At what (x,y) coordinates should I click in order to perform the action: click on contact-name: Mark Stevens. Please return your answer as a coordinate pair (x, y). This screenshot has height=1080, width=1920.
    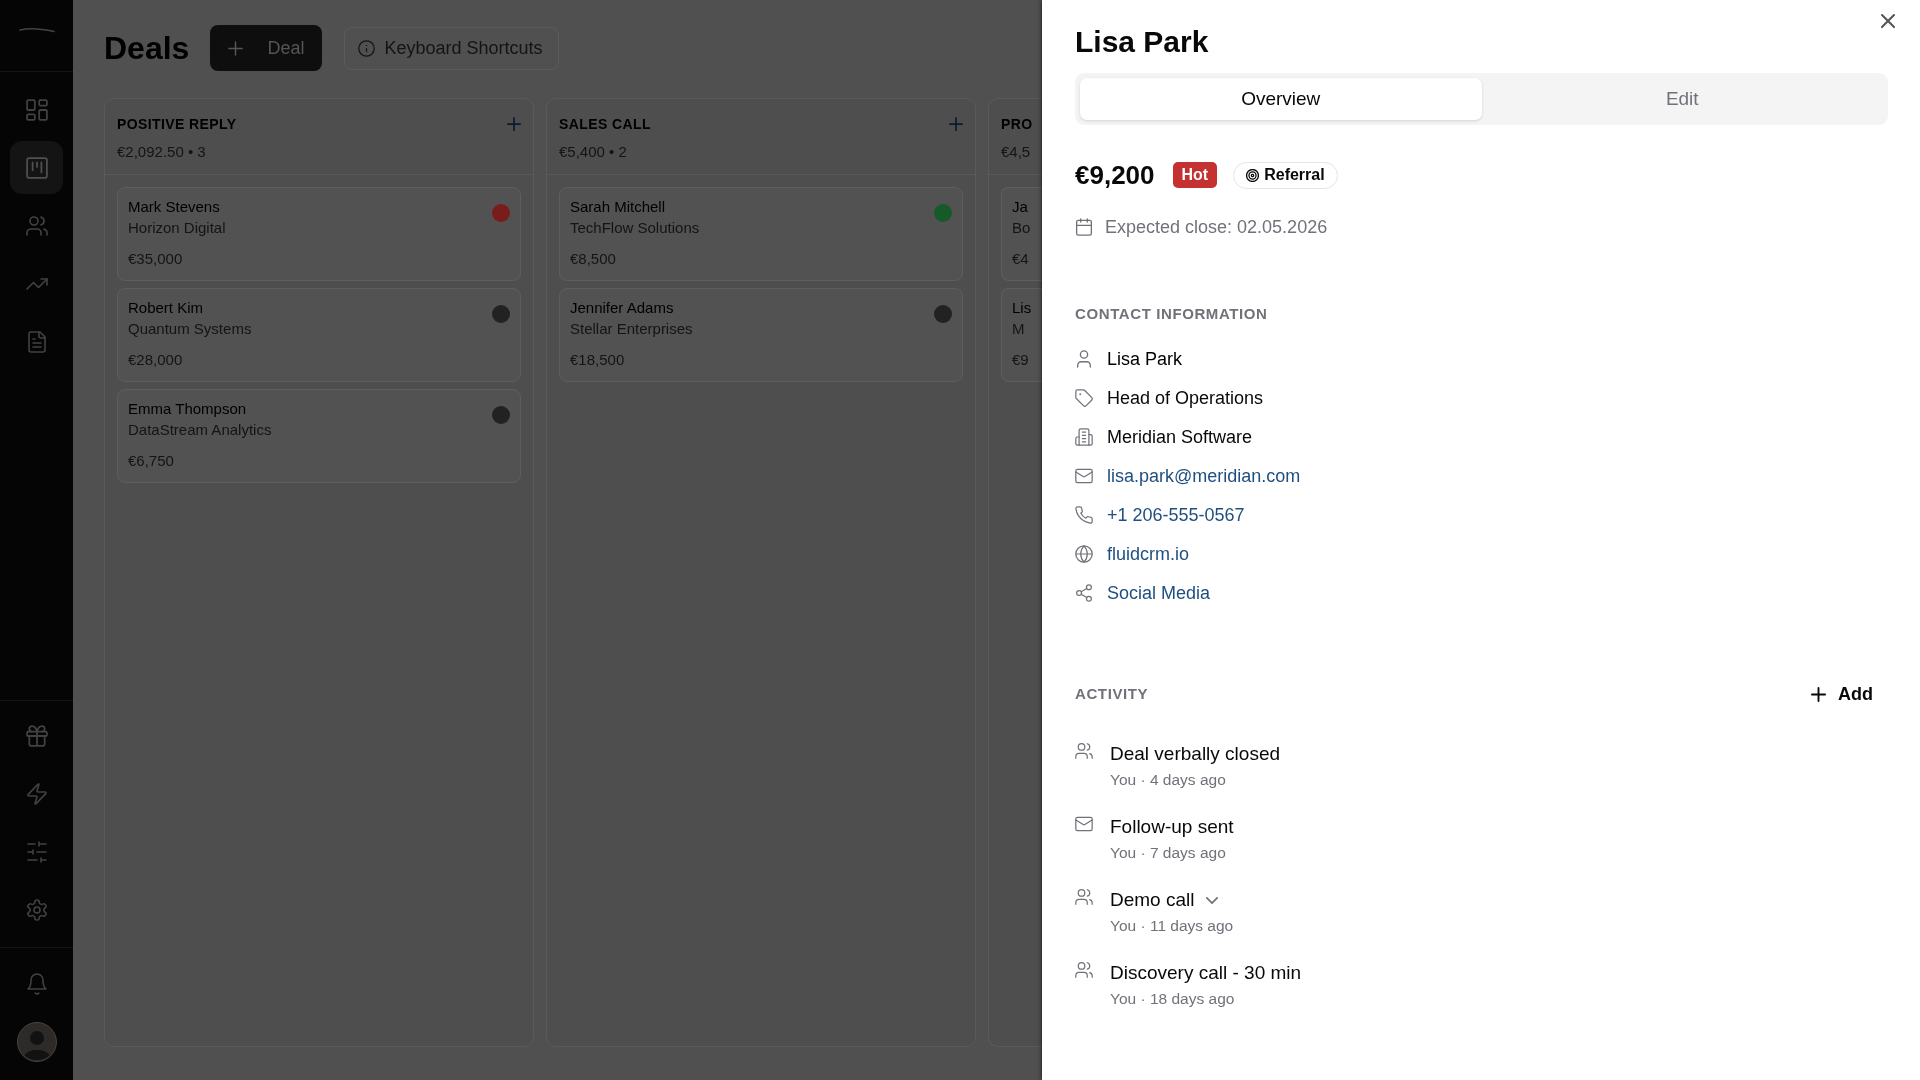
    Looking at the image, I should click on (174, 207).